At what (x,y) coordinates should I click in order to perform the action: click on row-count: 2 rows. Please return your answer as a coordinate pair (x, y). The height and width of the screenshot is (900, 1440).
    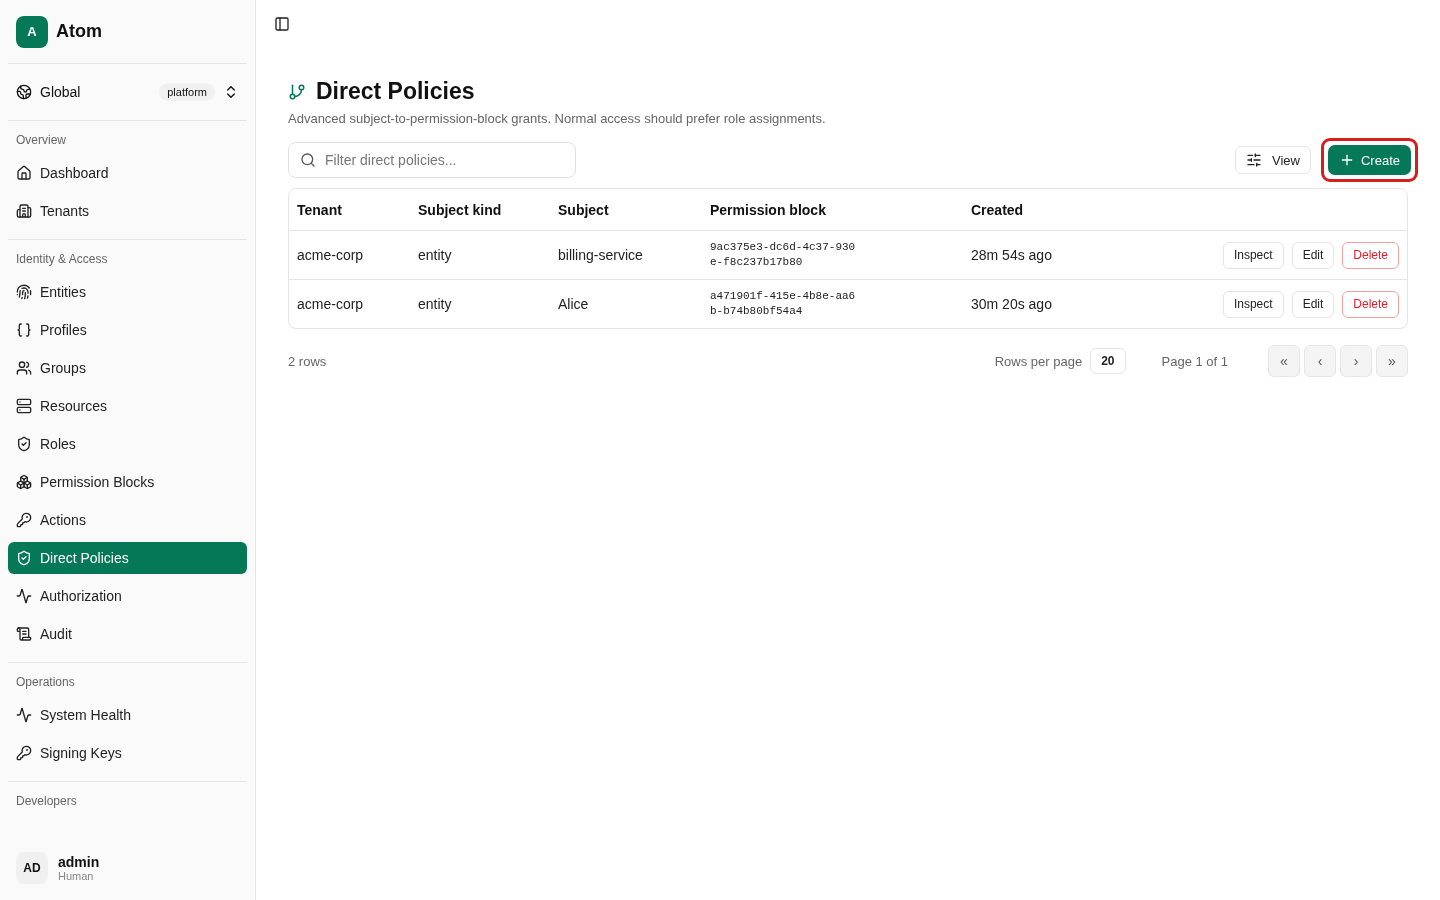
    Looking at the image, I should click on (308, 361).